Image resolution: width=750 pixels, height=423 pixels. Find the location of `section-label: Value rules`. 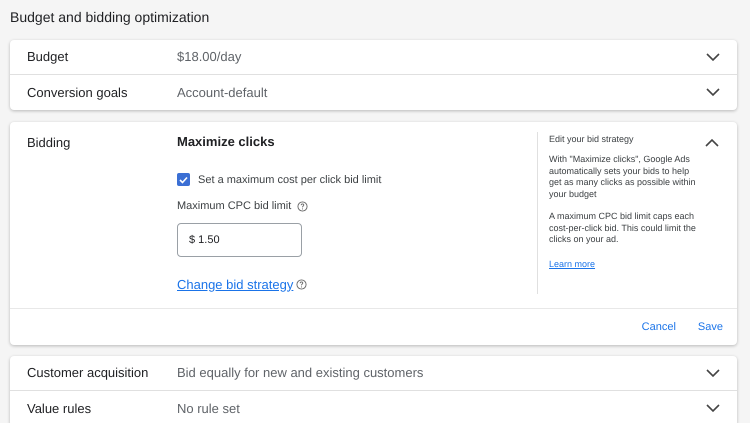

section-label: Value rules is located at coordinates (59, 409).